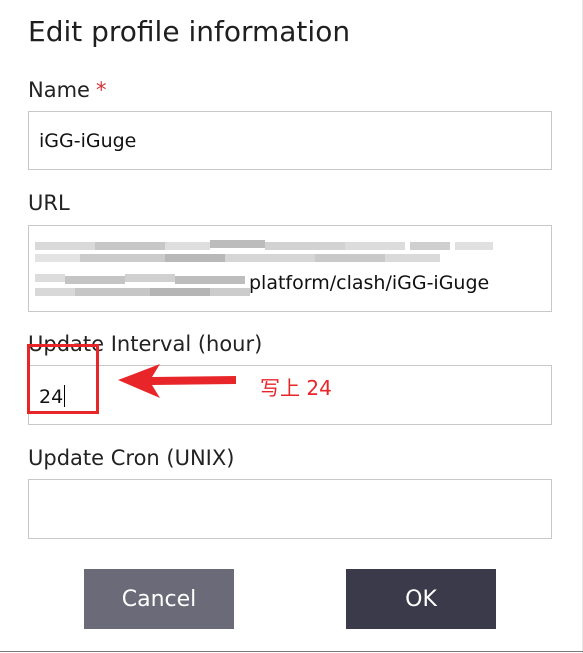 The image size is (583, 653). Describe the element at coordinates (369, 283) in the screenshot. I see `url-input-value: platform/clash/iGG-iGuge` at that location.